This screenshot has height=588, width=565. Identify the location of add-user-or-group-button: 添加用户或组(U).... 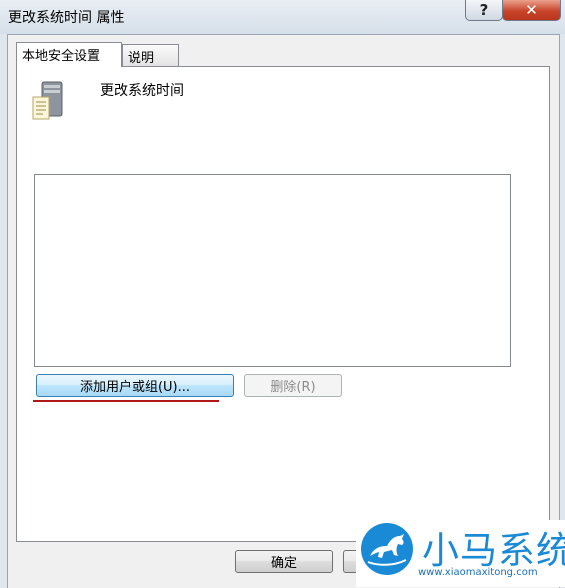
(135, 385).